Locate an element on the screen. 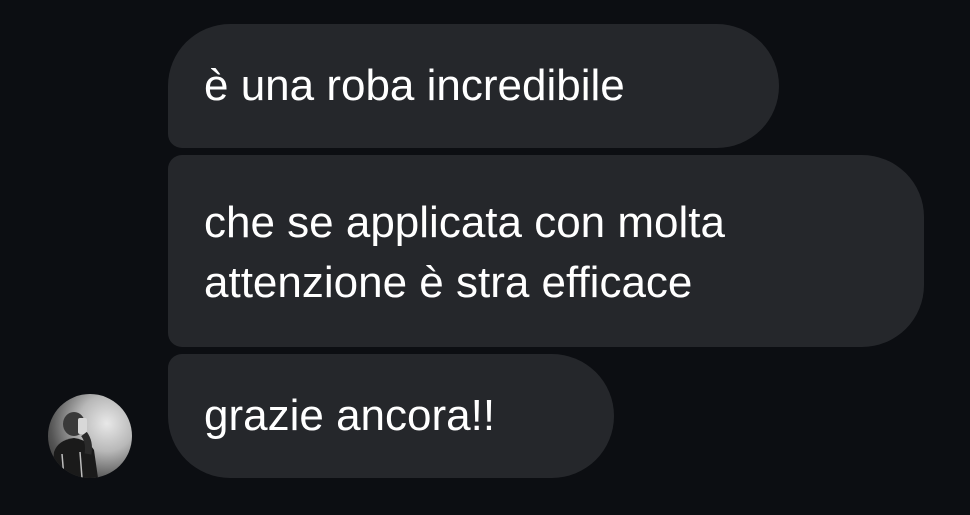 Image resolution: width=970 pixels, height=515 pixels. message-text: che se applicata con molta is located at coordinates (464, 222).